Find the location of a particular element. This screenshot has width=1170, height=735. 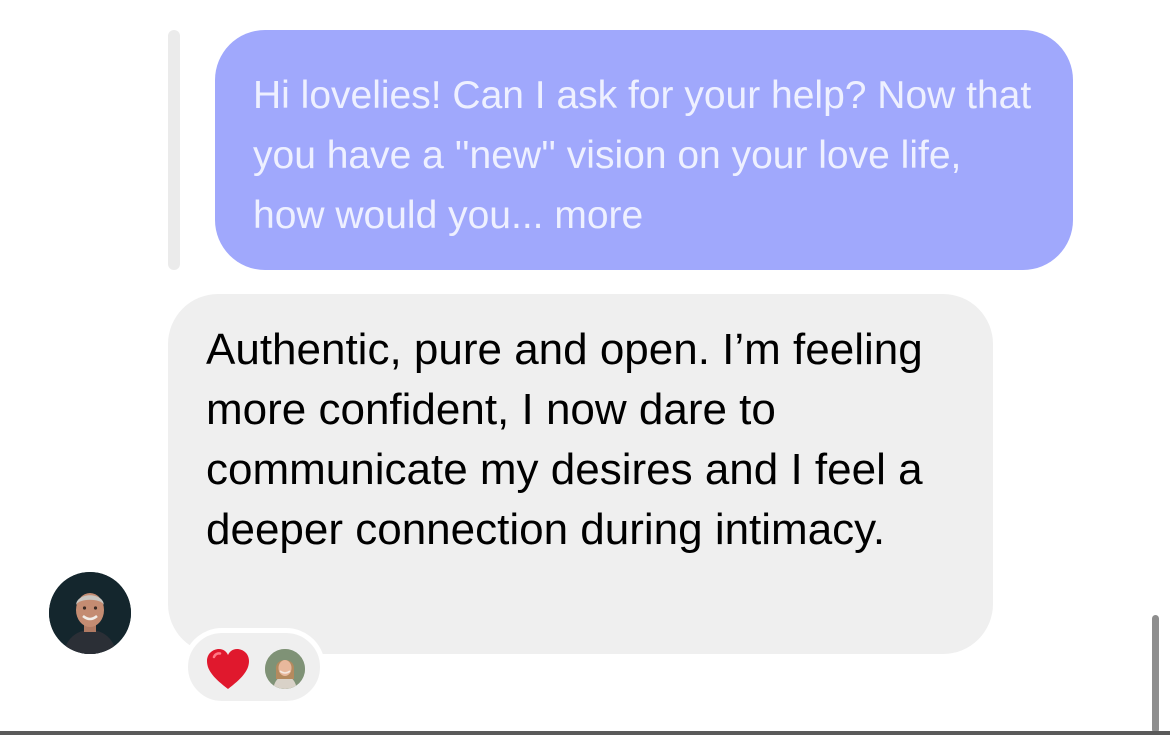

bottom-divider is located at coordinates (585, 733).